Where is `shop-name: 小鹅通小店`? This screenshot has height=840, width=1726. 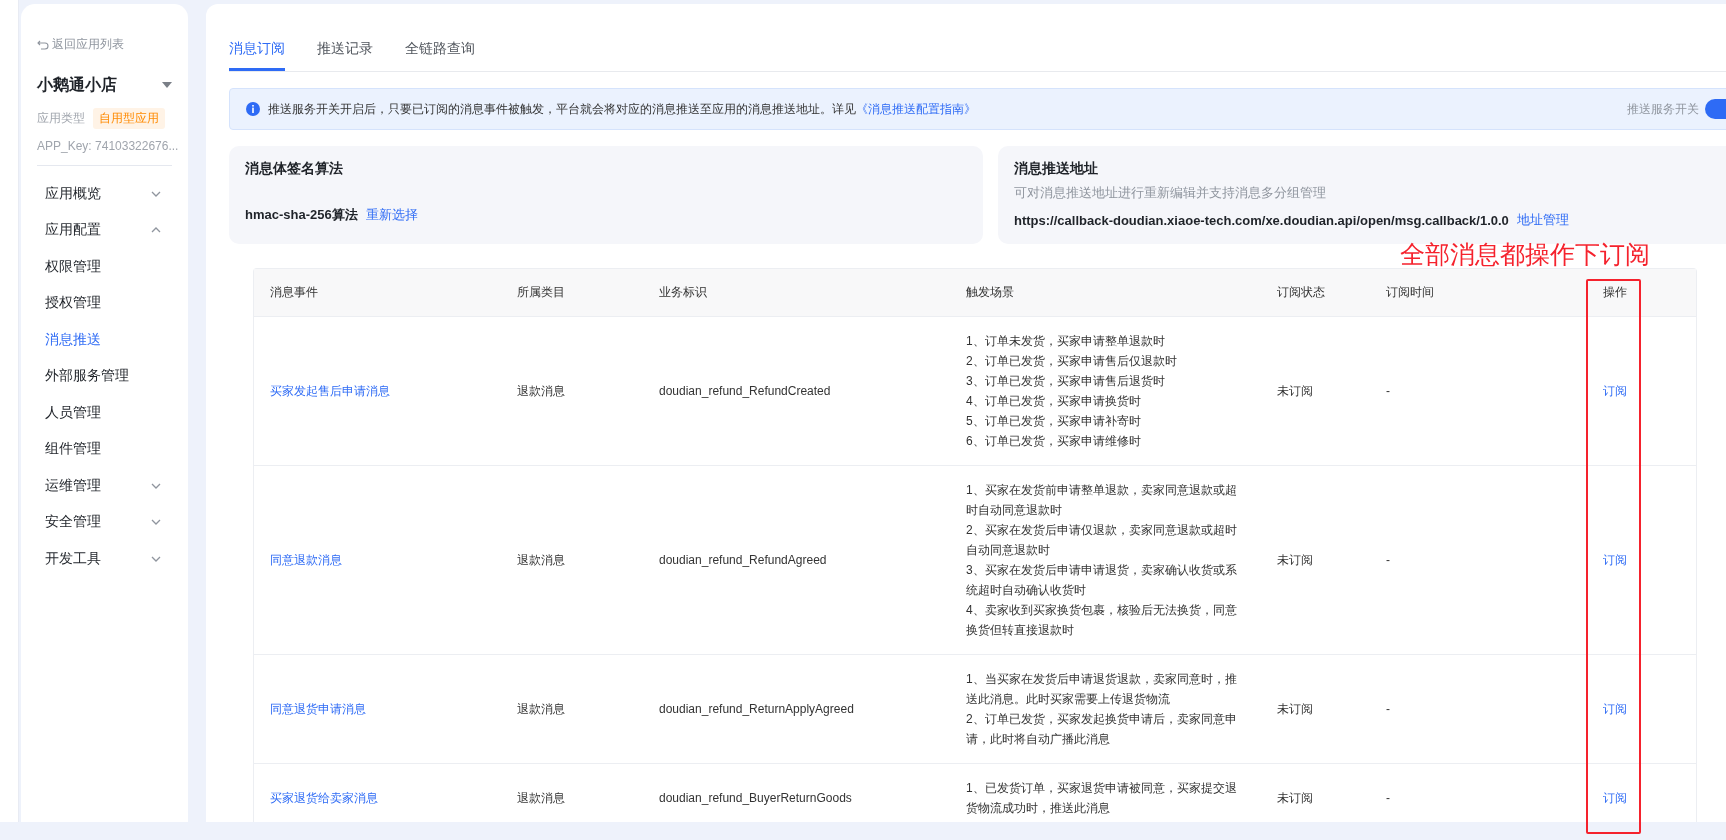 shop-name: 小鹅通小店 is located at coordinates (77, 84).